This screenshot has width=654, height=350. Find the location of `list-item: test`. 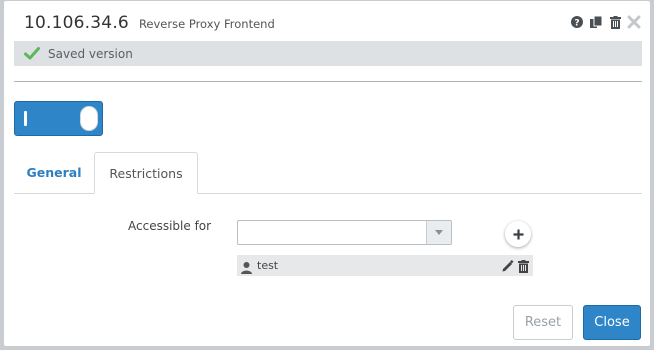

list-item: test is located at coordinates (385, 265).